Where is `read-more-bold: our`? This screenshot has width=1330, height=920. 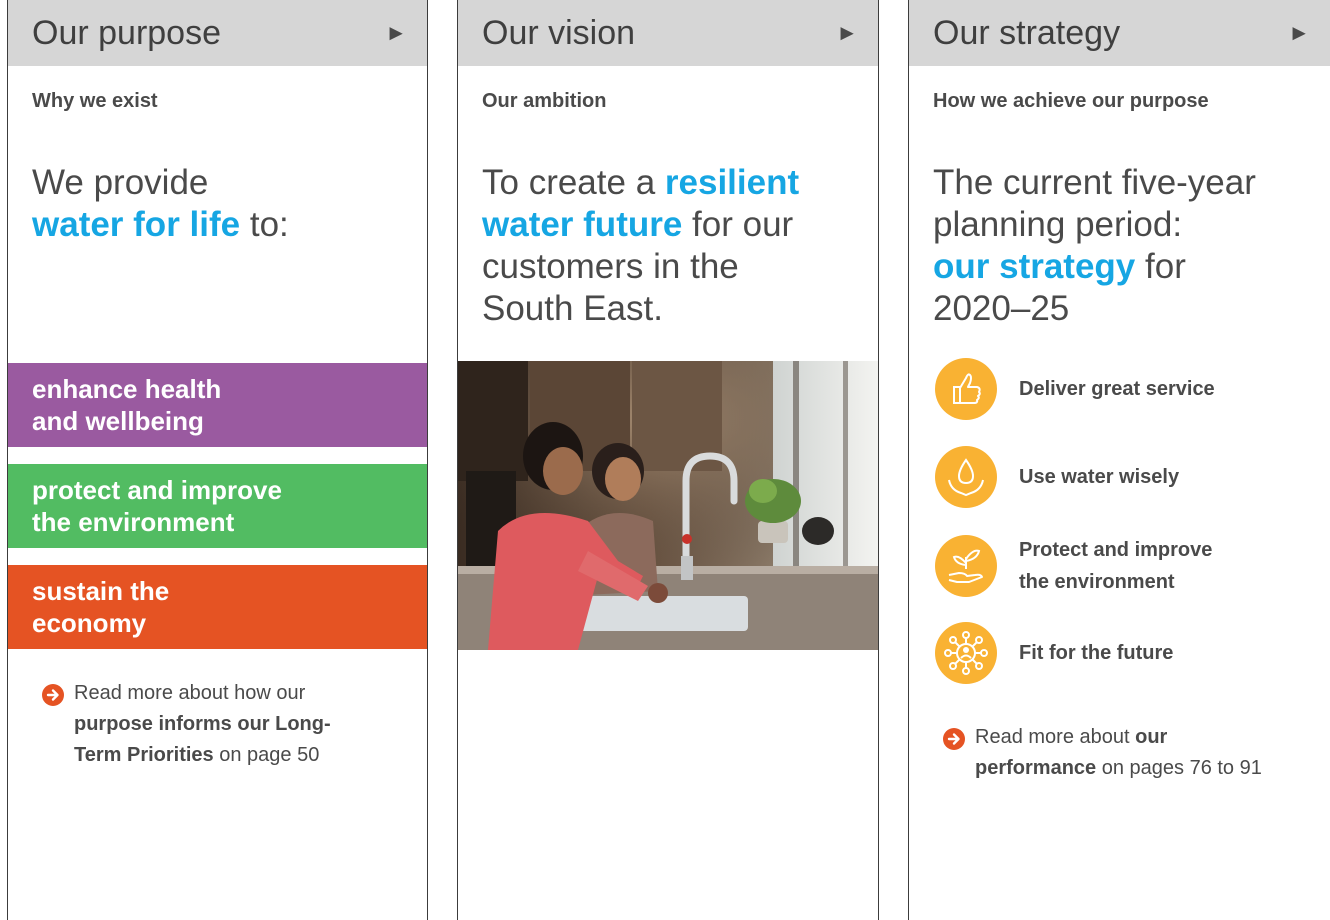 read-more-bold: our is located at coordinates (1151, 737).